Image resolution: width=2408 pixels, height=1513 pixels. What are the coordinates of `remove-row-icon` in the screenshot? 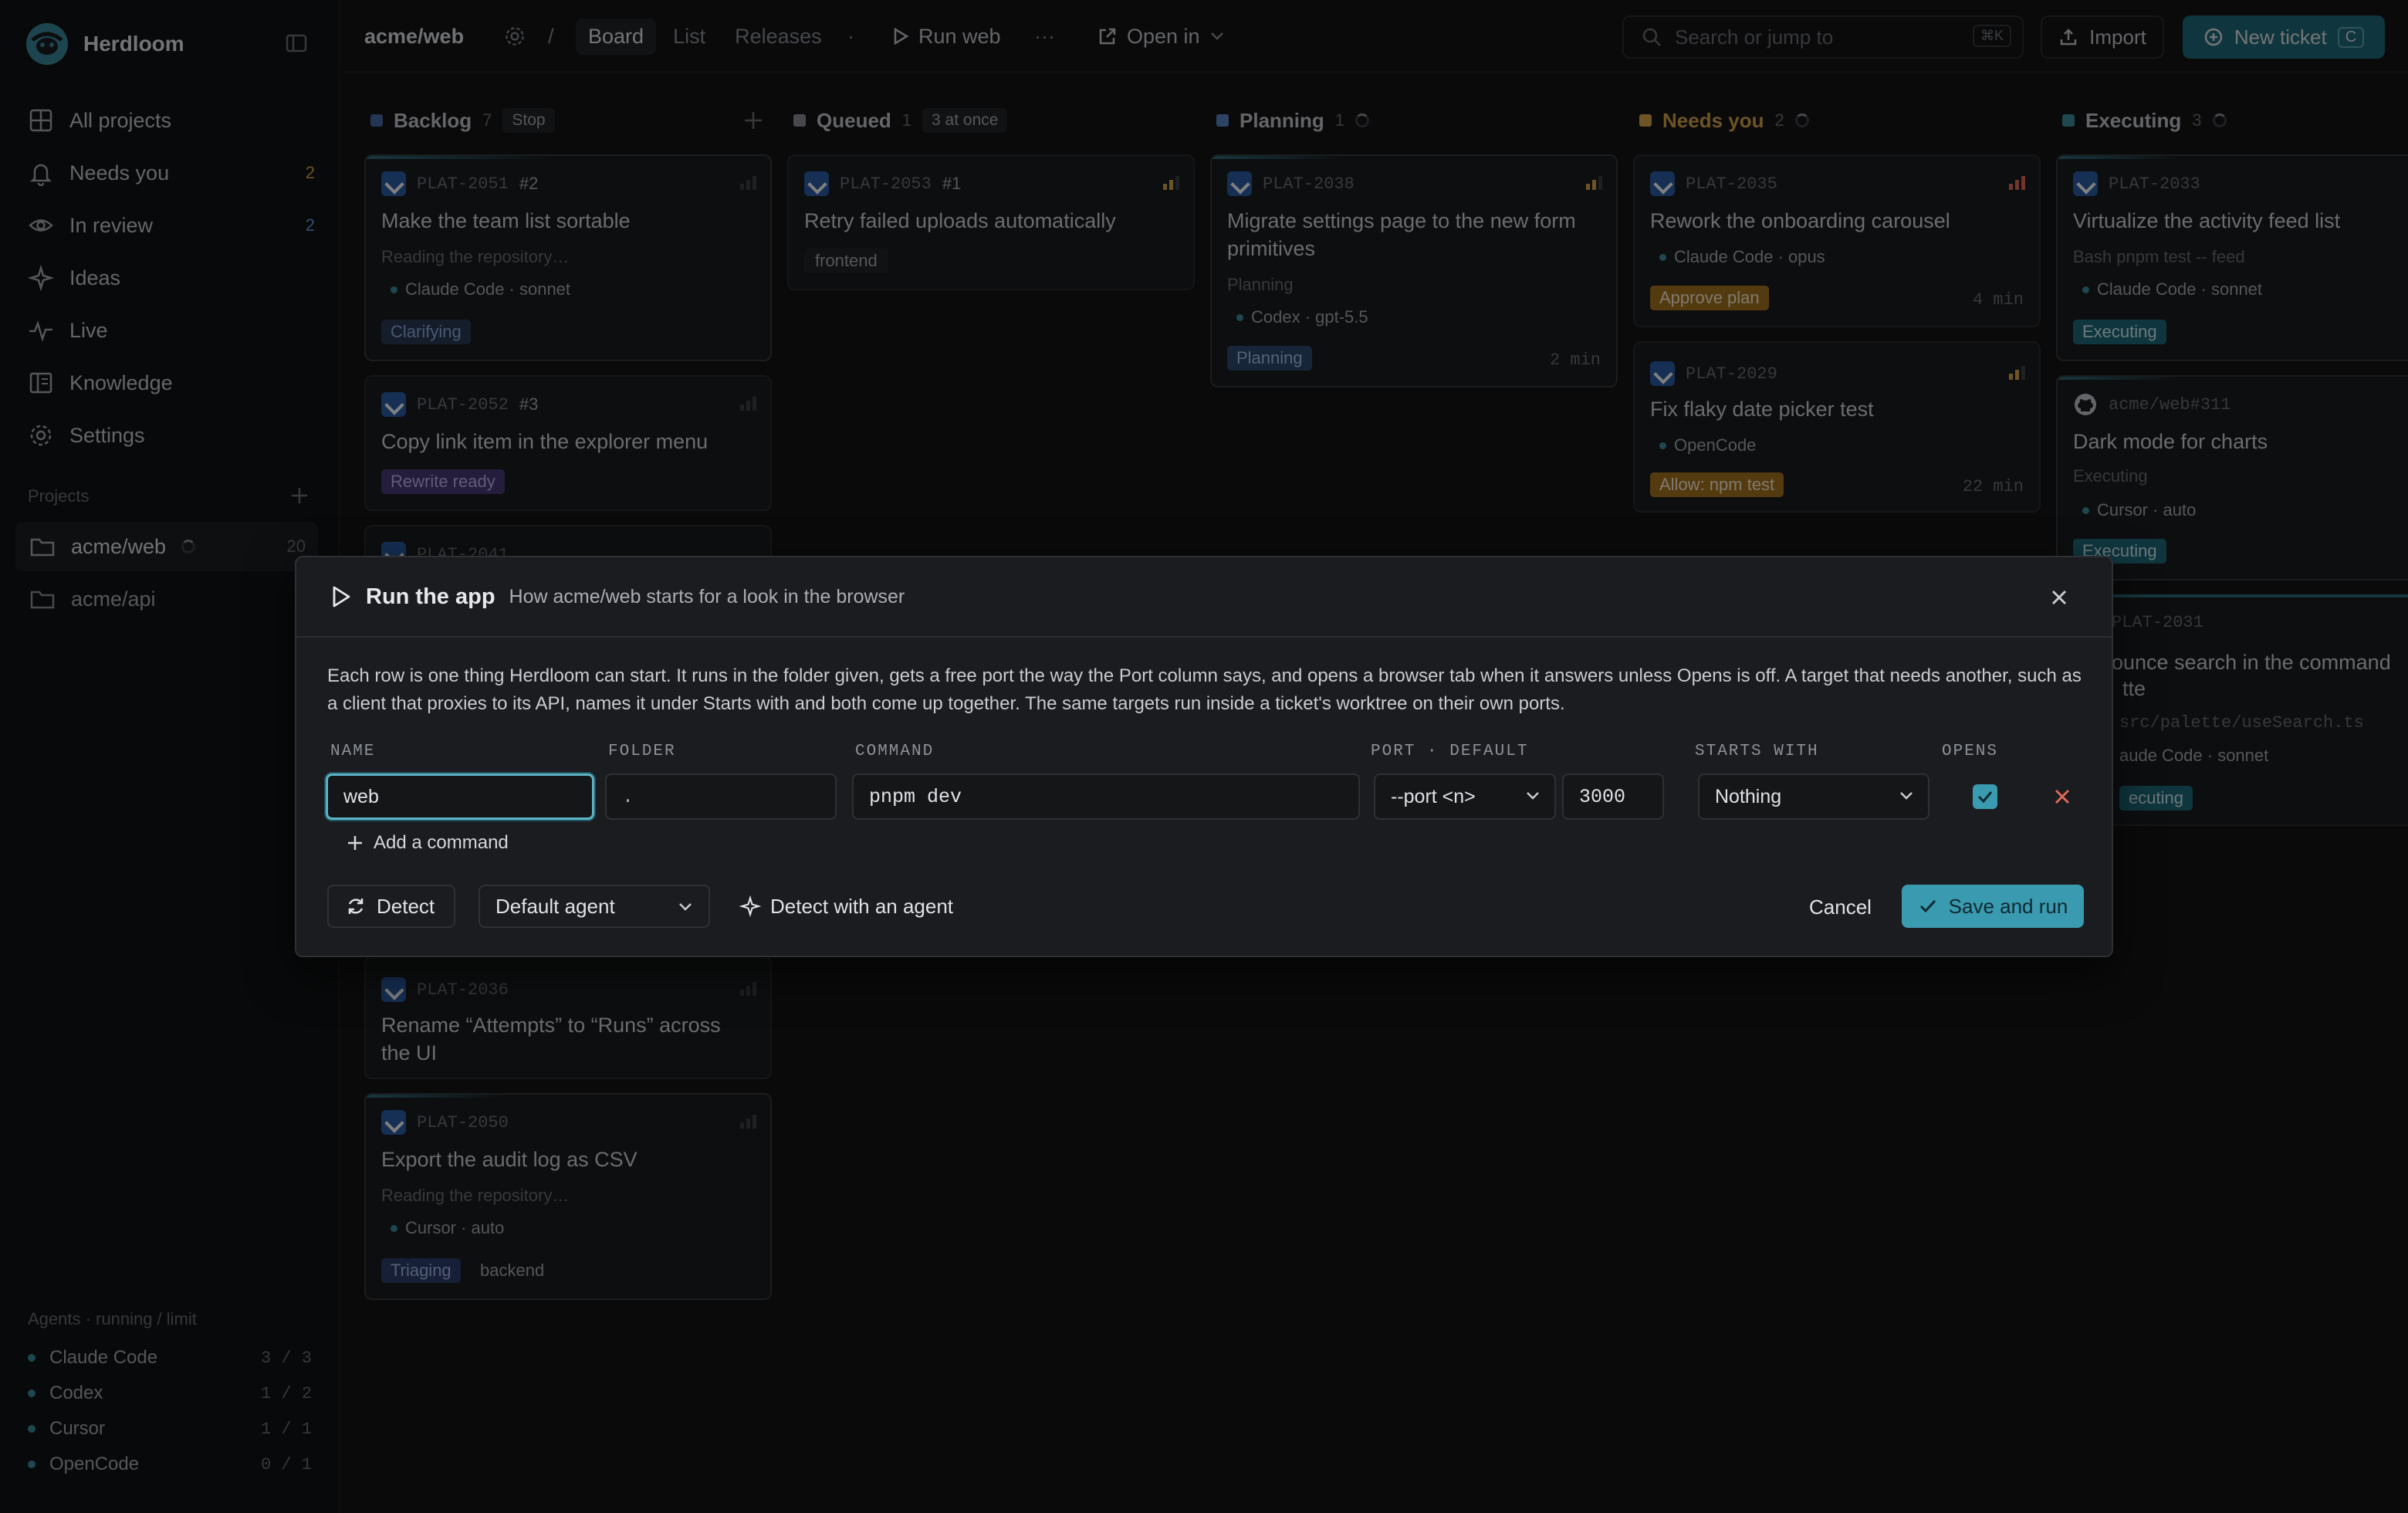 It's located at (2062, 796).